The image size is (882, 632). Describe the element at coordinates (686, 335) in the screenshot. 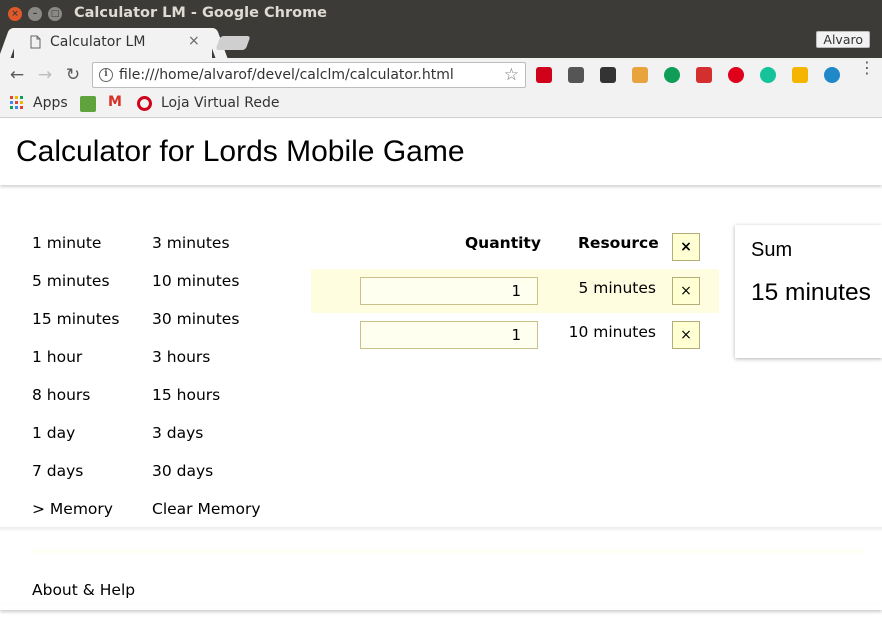

I see `delete-row-button-2: ×` at that location.